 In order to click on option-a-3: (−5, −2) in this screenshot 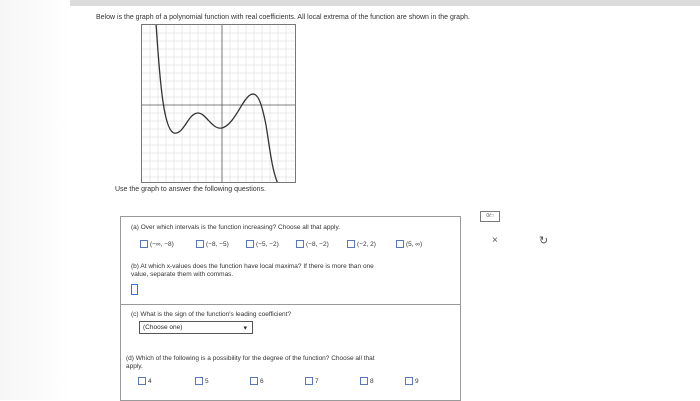, I will do `click(262, 244)`.